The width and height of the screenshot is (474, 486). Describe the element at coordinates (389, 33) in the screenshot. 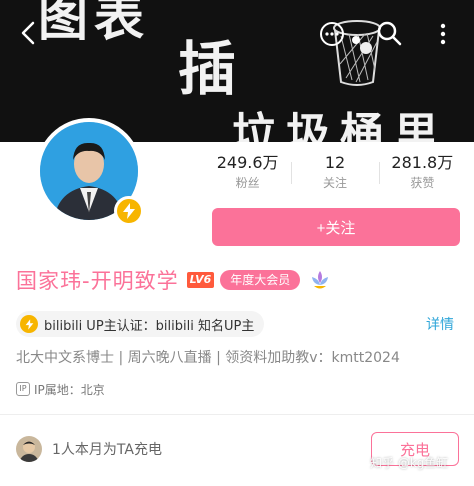

I see `search-icon` at that location.